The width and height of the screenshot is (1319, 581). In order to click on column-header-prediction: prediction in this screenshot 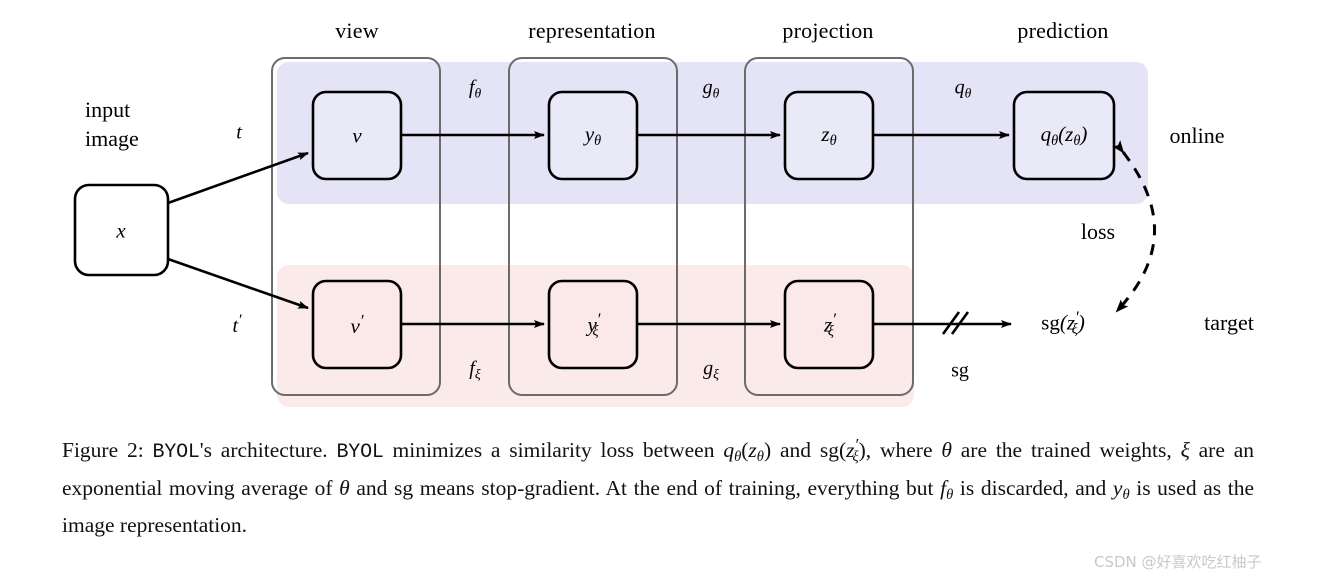, I will do `click(1063, 30)`.